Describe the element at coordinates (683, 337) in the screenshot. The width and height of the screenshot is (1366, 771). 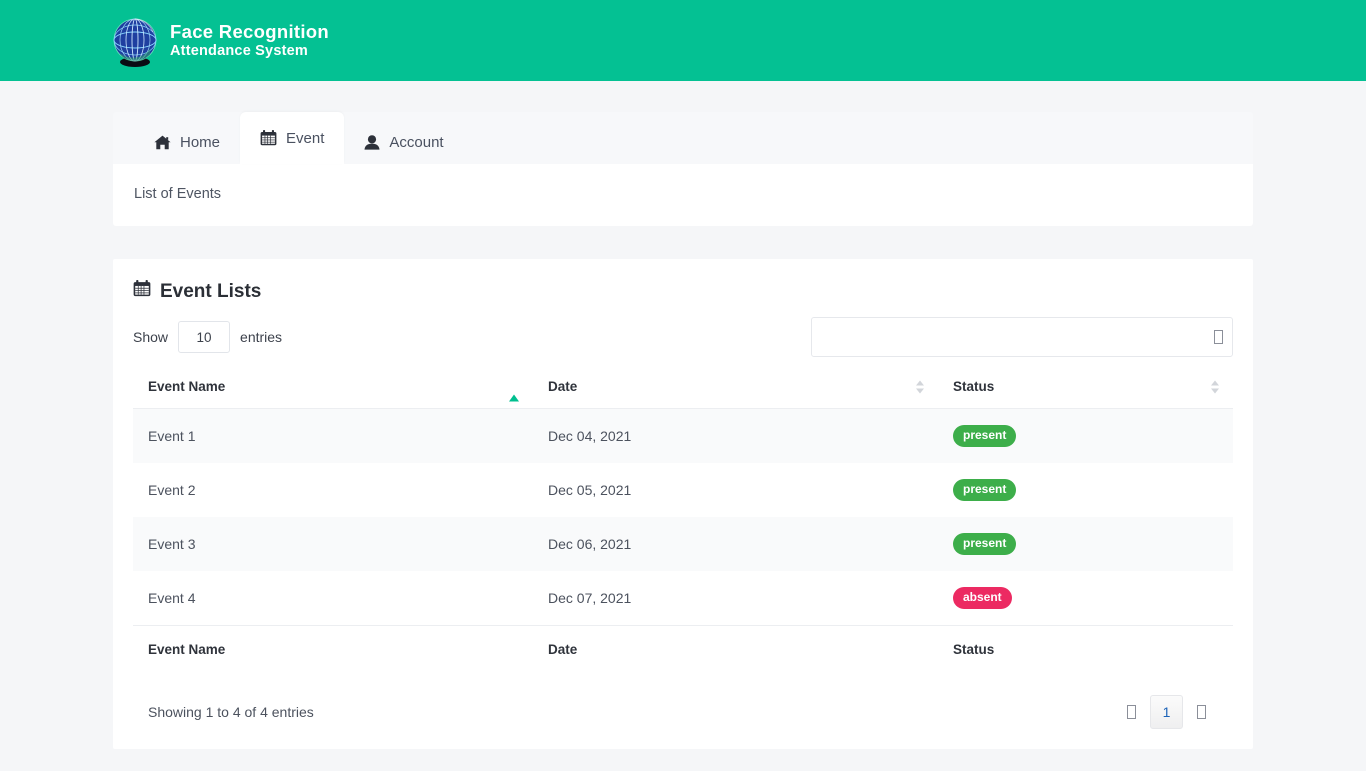
I see `table-controls: Show entries` at that location.